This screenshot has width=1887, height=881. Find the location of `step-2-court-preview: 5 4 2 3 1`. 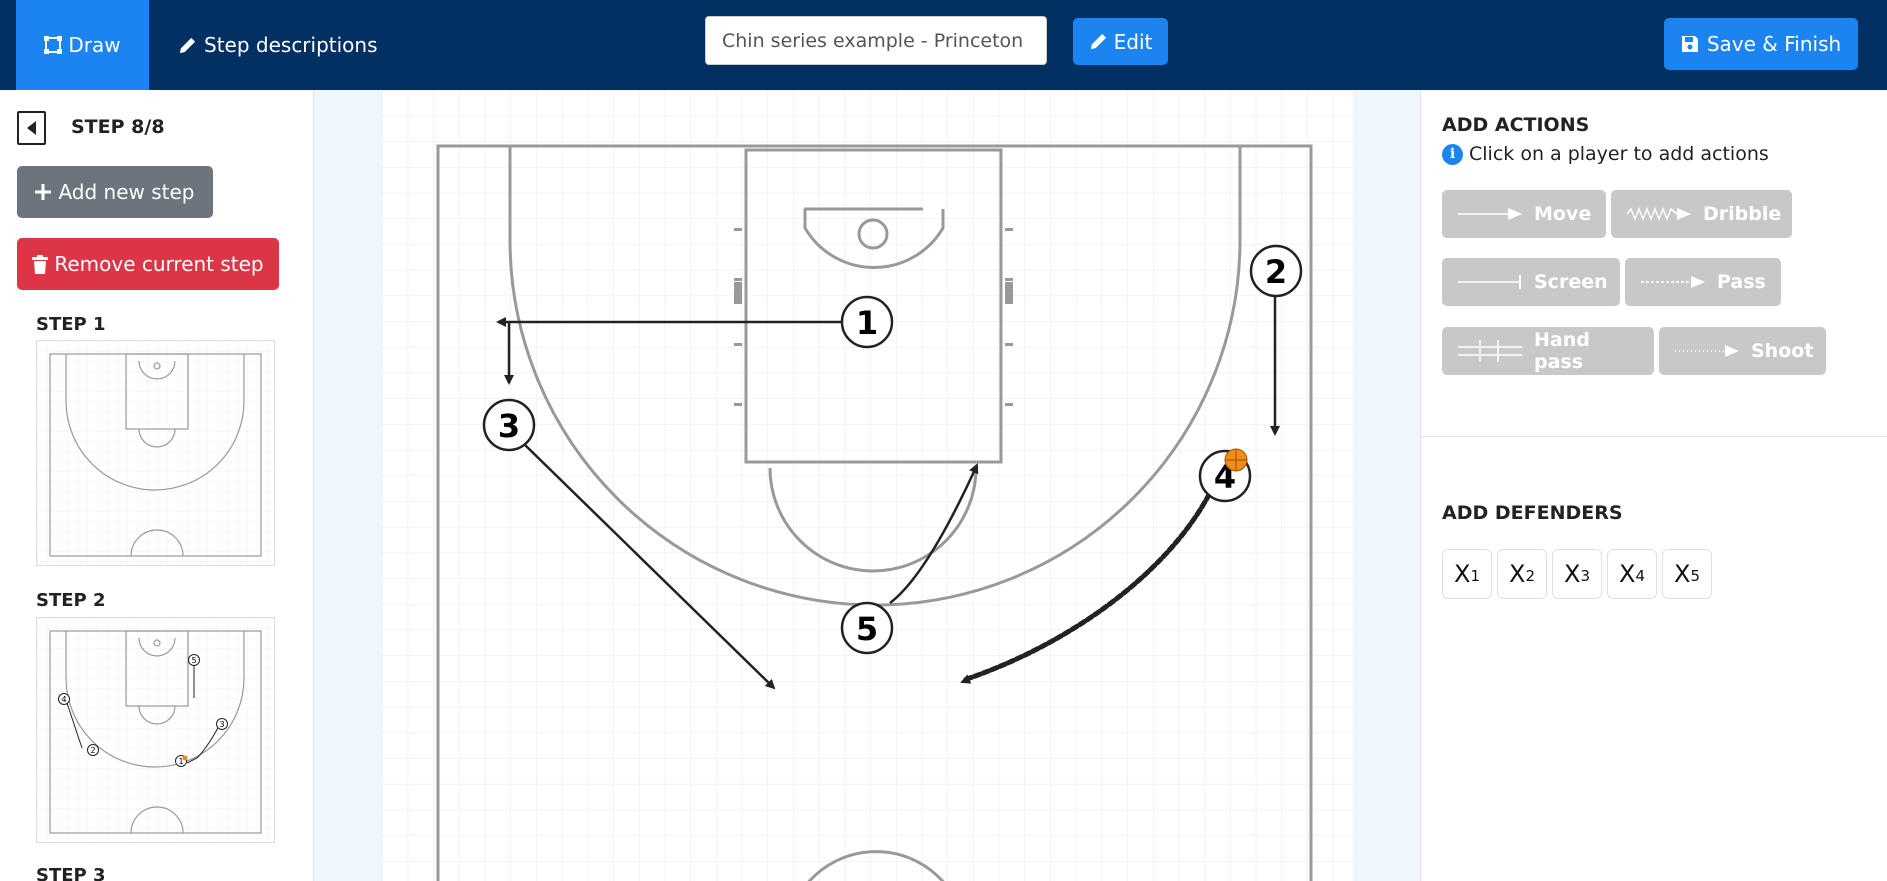

step-2-court-preview: 5 4 2 3 1 is located at coordinates (155, 730).